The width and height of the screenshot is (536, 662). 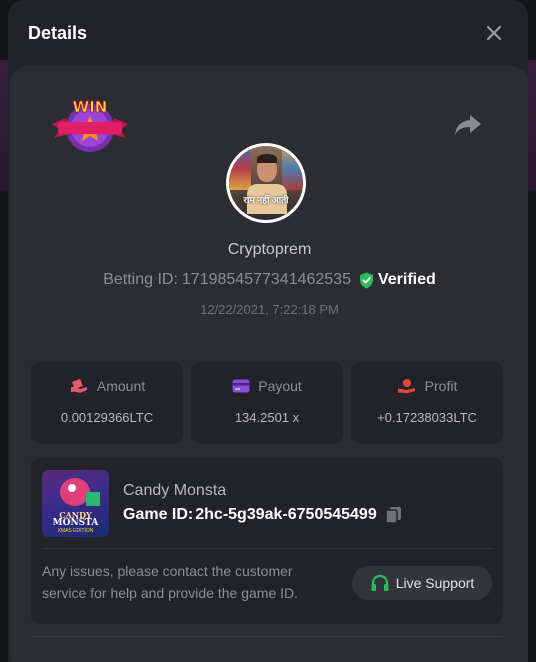 I want to click on modal-header: Details, so click(x=268, y=33).